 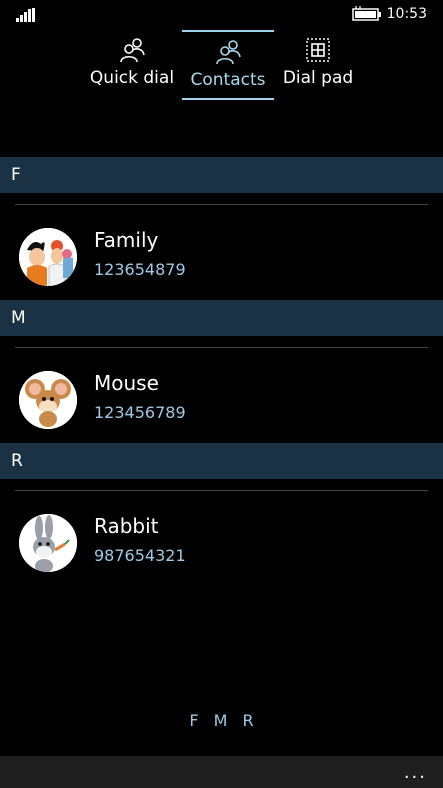 What do you see at coordinates (48, 257) in the screenshot?
I see `family-avatar` at bounding box center [48, 257].